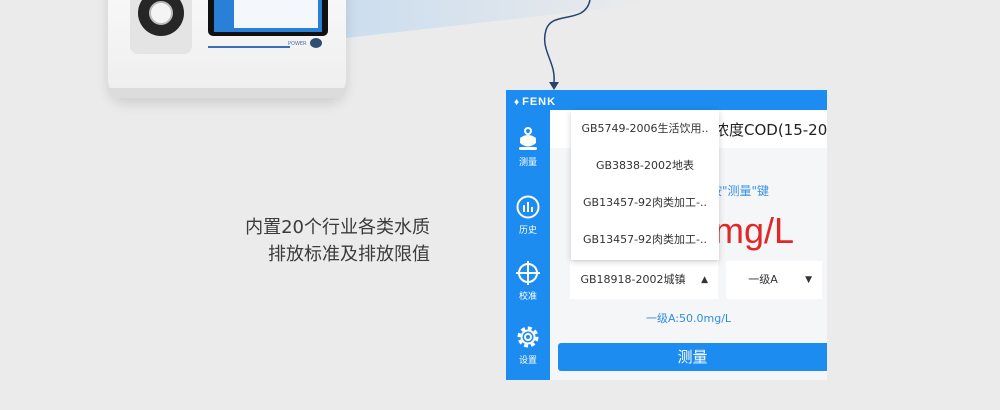 The width and height of the screenshot is (1000, 410). Describe the element at coordinates (496, 19) in the screenshot. I see `light-beam` at that location.